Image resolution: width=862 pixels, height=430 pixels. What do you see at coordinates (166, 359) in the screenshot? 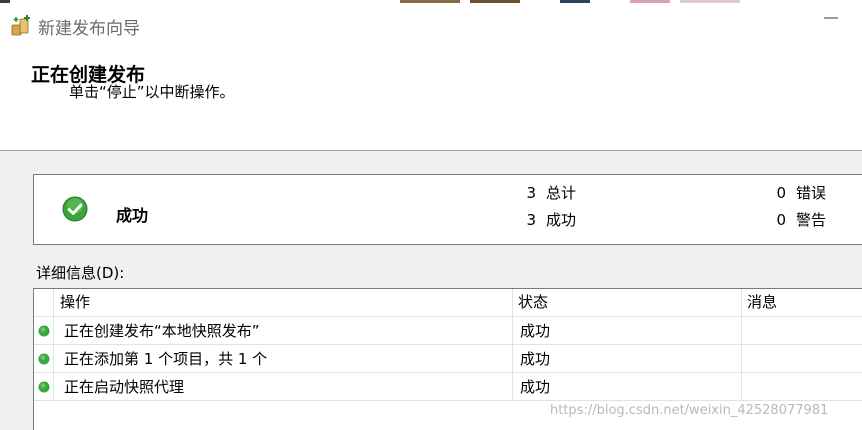
I see `row-action: 正在添加第 1 个项目，共 1 个` at bounding box center [166, 359].